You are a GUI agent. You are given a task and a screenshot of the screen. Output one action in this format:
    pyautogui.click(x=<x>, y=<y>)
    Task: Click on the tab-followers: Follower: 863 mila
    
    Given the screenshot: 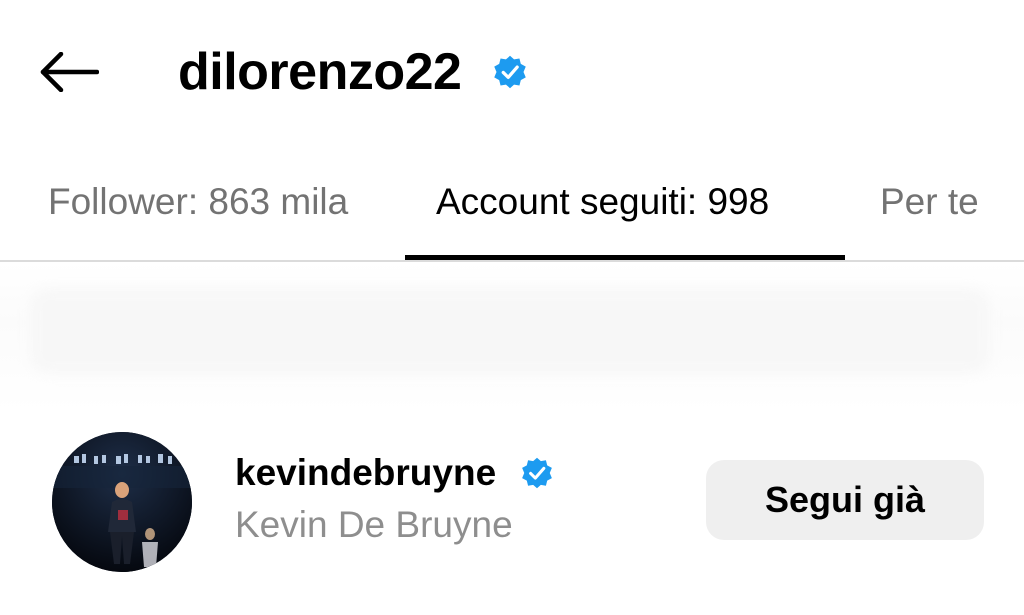 What is the action you would take?
    pyautogui.click(x=198, y=202)
    